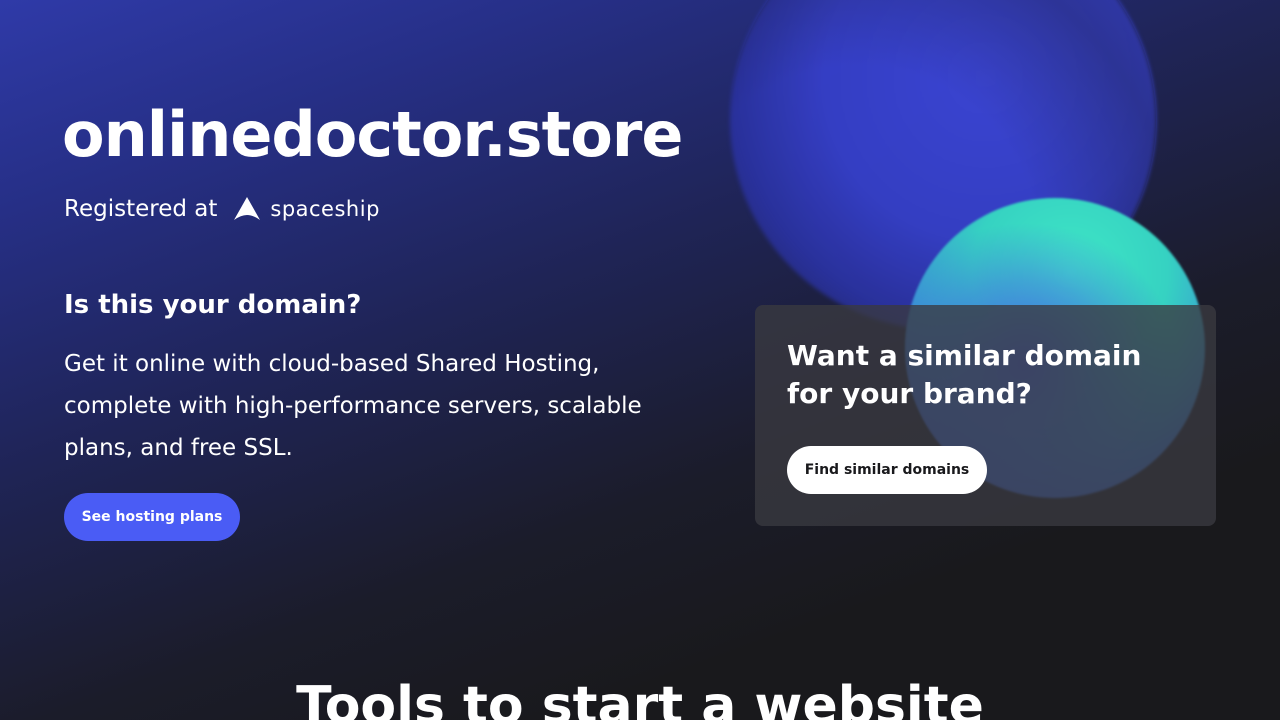  I want to click on ownership-question: Is this your domain?, so click(213, 305).